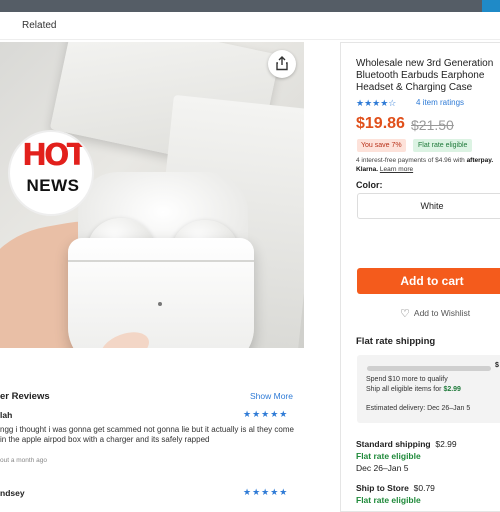 The image size is (500, 512). What do you see at coordinates (23, 460) in the screenshot?
I see `review-time: out a month ago` at bounding box center [23, 460].